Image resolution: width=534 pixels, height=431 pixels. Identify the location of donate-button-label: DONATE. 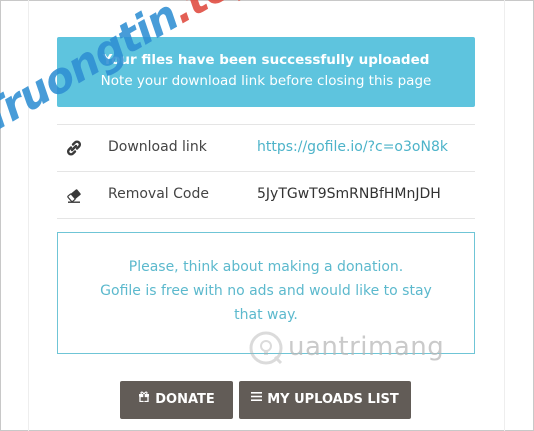
(185, 399).